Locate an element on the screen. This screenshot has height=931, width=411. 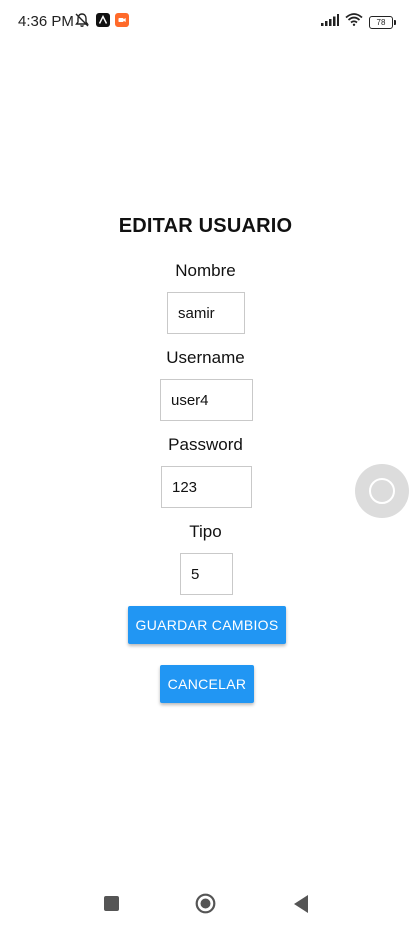
username-label: Username is located at coordinates (205, 357).